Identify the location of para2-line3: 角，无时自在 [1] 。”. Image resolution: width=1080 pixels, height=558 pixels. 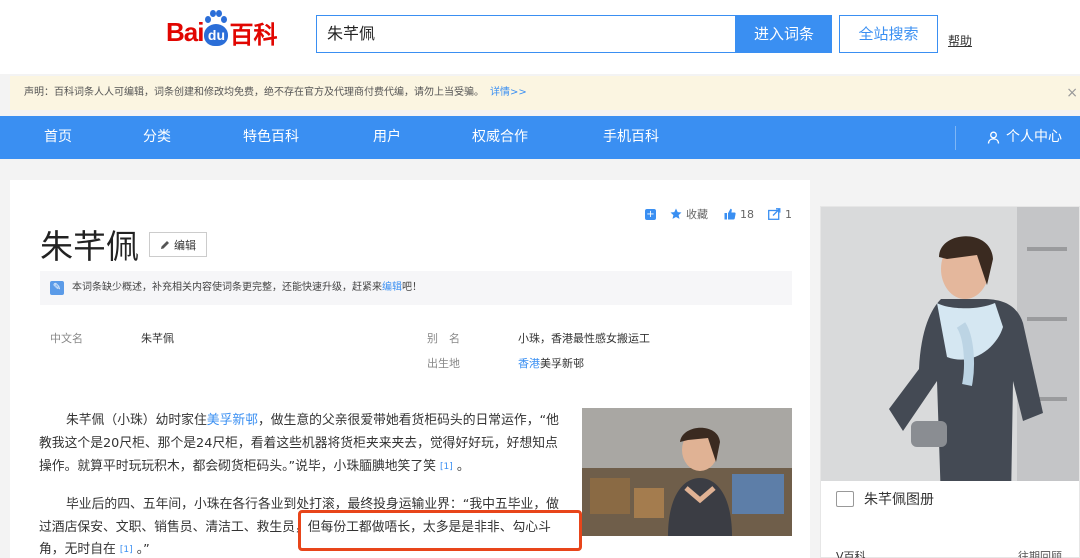
(94, 549).